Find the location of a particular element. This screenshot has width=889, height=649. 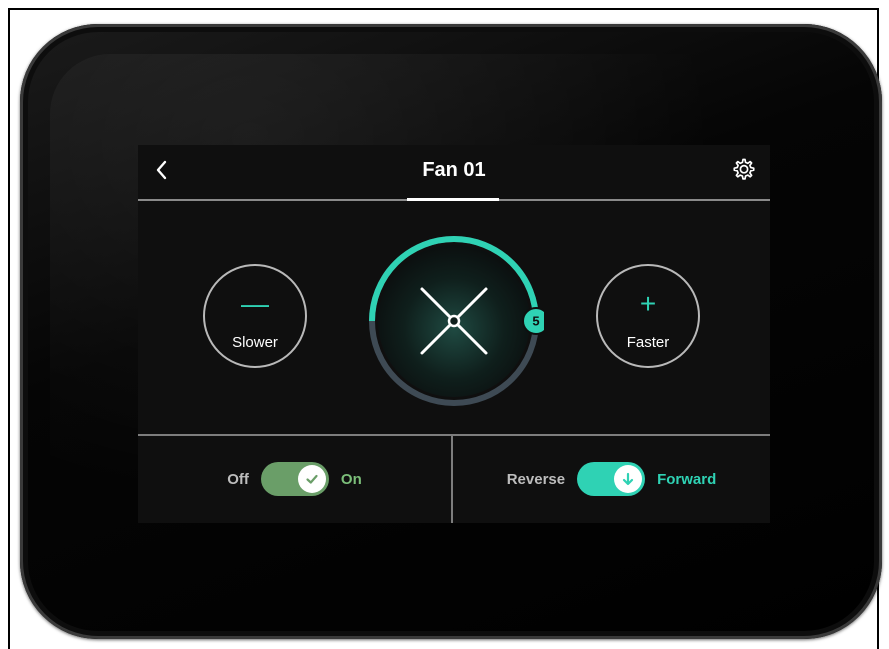

direction-toggle-knob is located at coordinates (628, 479).